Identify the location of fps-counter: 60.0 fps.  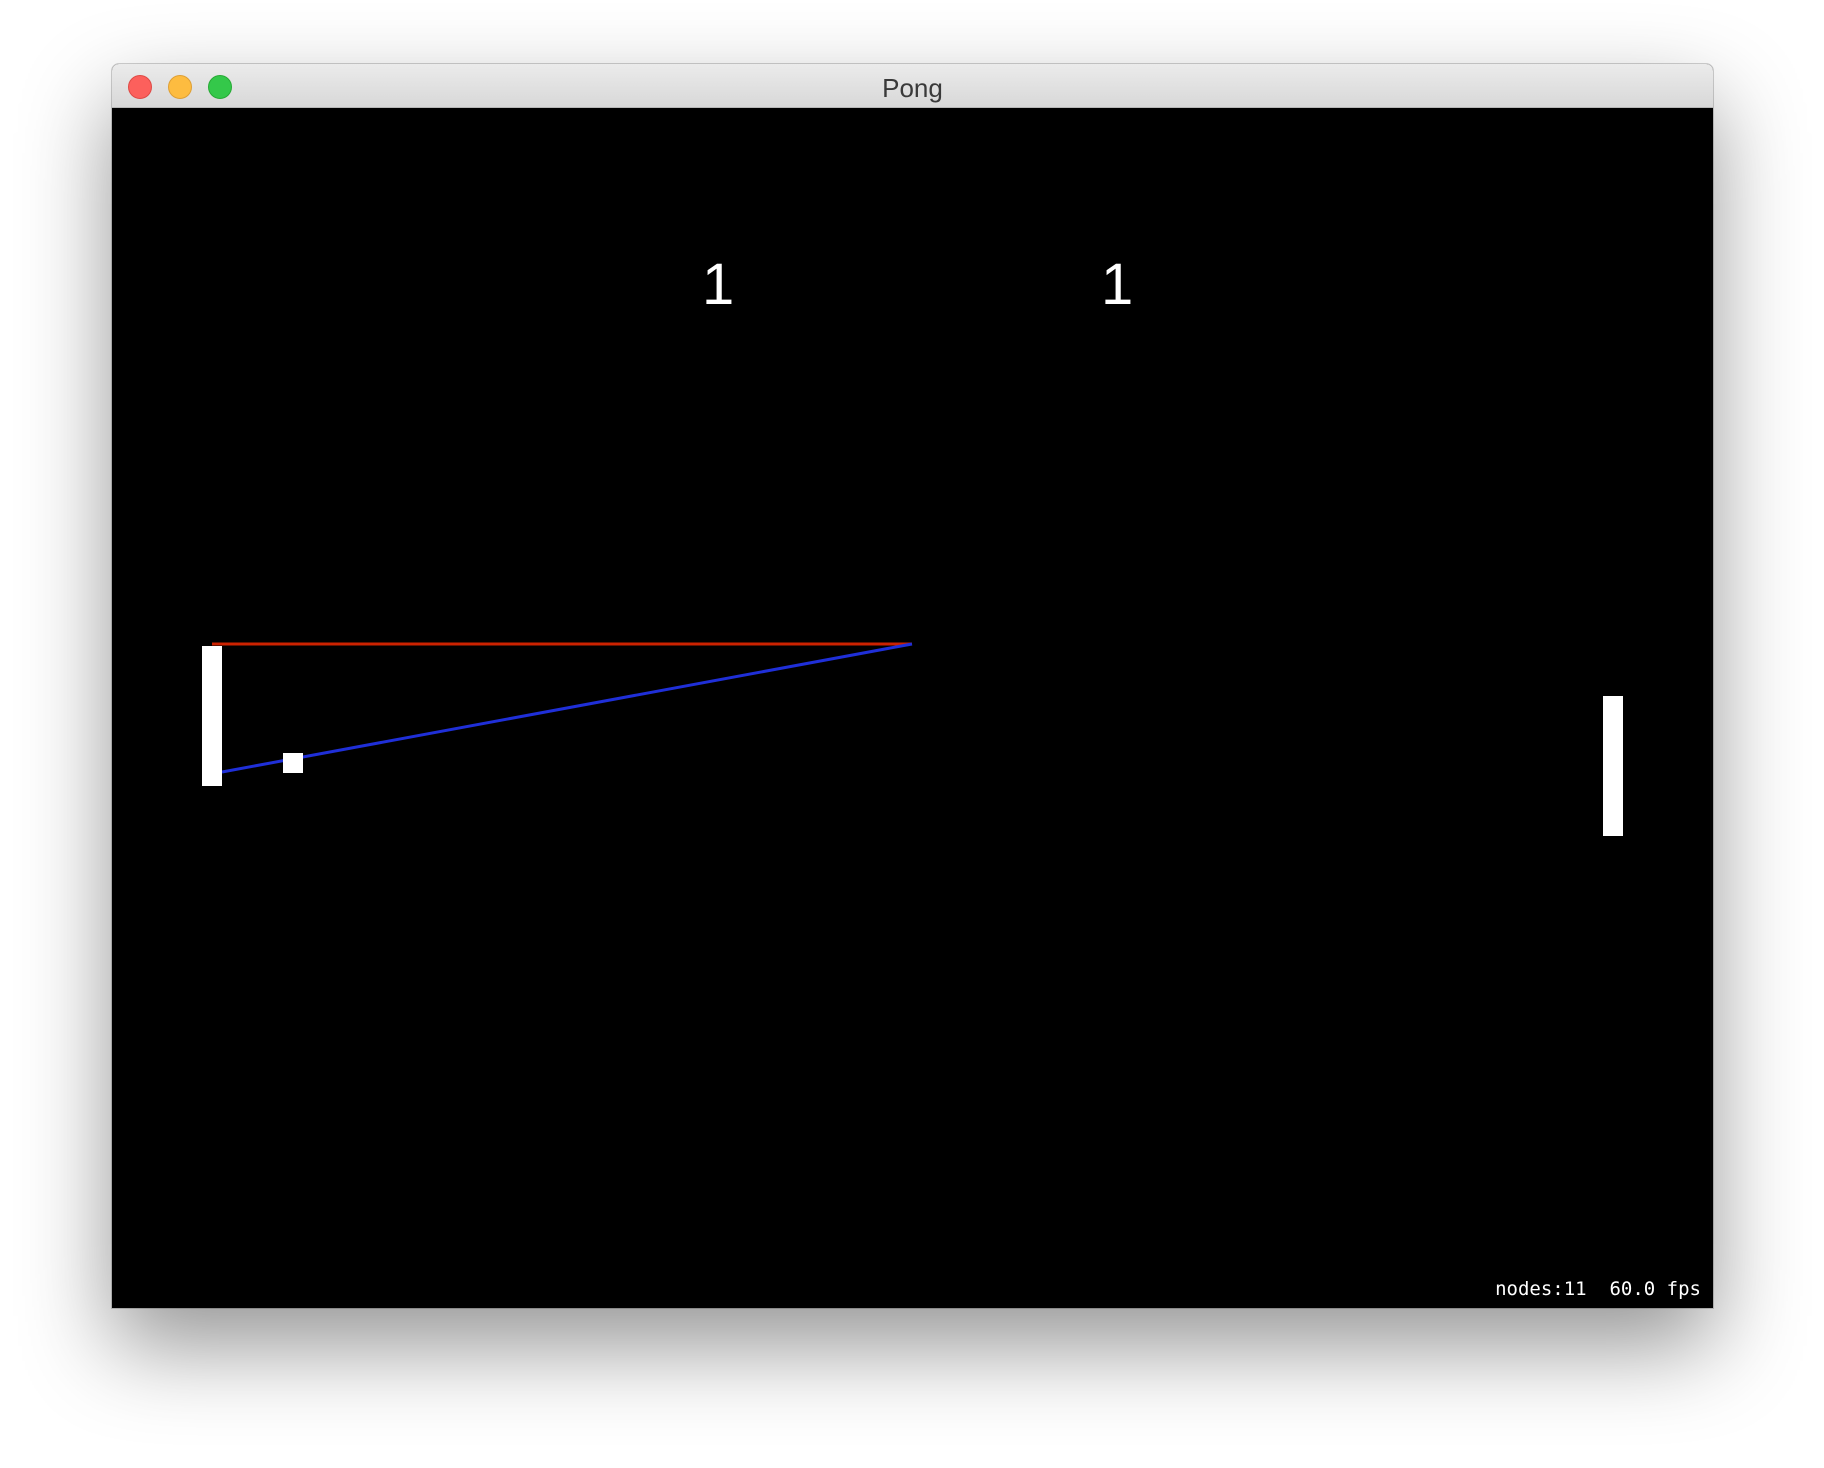
(1655, 1289).